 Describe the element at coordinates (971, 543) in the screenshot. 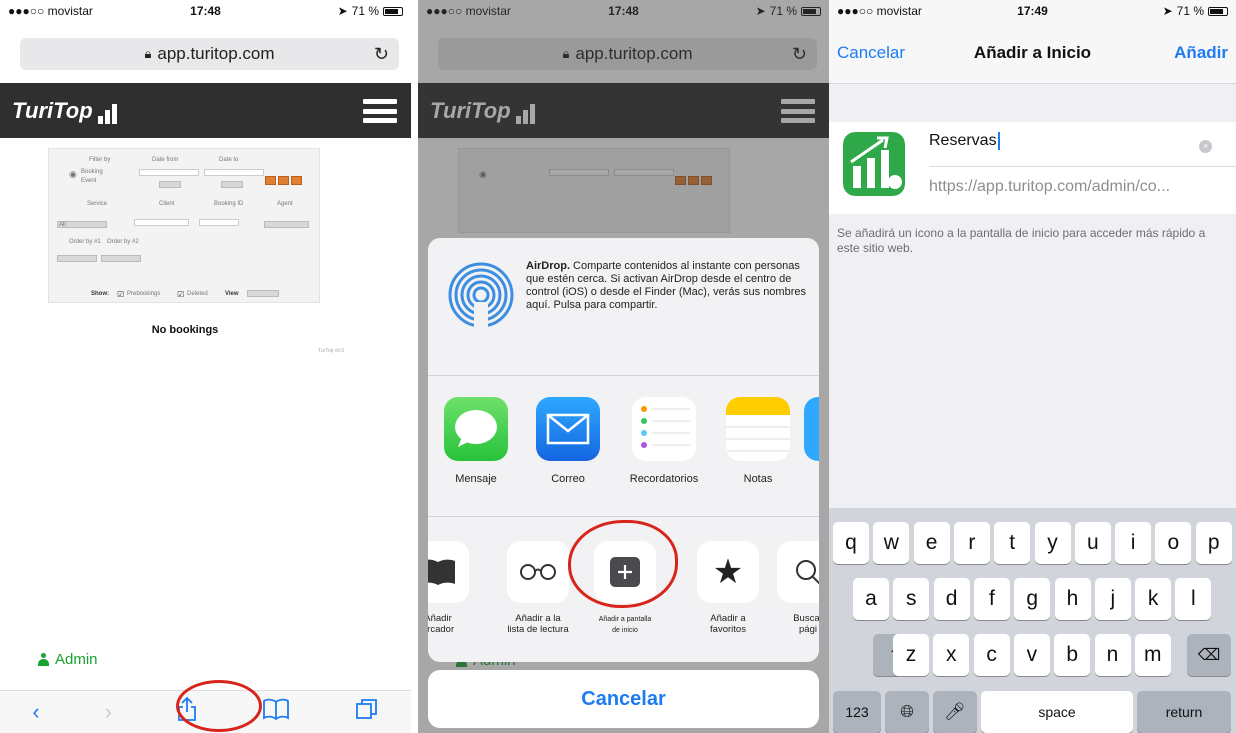

I see `key-r: r` at that location.